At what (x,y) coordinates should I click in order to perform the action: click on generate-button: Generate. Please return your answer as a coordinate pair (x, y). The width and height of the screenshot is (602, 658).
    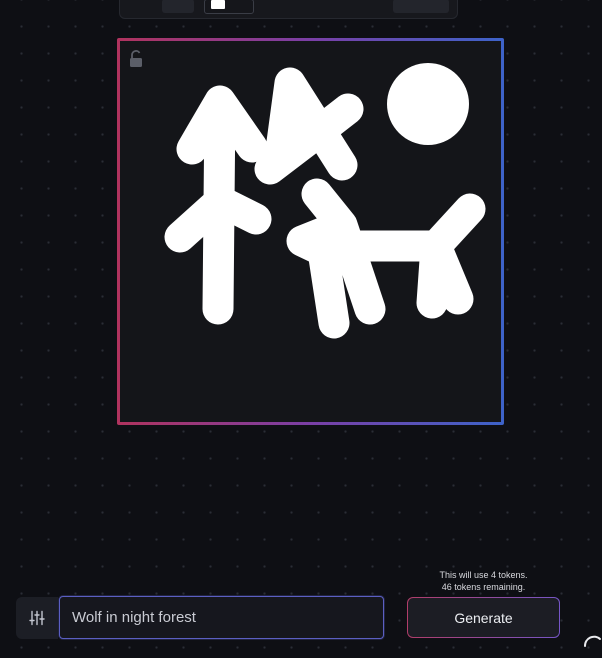
    Looking at the image, I should click on (483, 617).